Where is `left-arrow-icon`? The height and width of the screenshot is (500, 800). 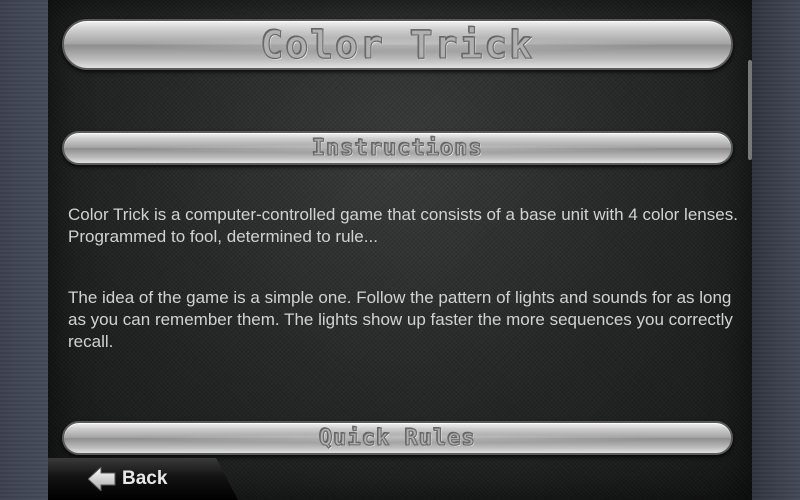 left-arrow-icon is located at coordinates (102, 479).